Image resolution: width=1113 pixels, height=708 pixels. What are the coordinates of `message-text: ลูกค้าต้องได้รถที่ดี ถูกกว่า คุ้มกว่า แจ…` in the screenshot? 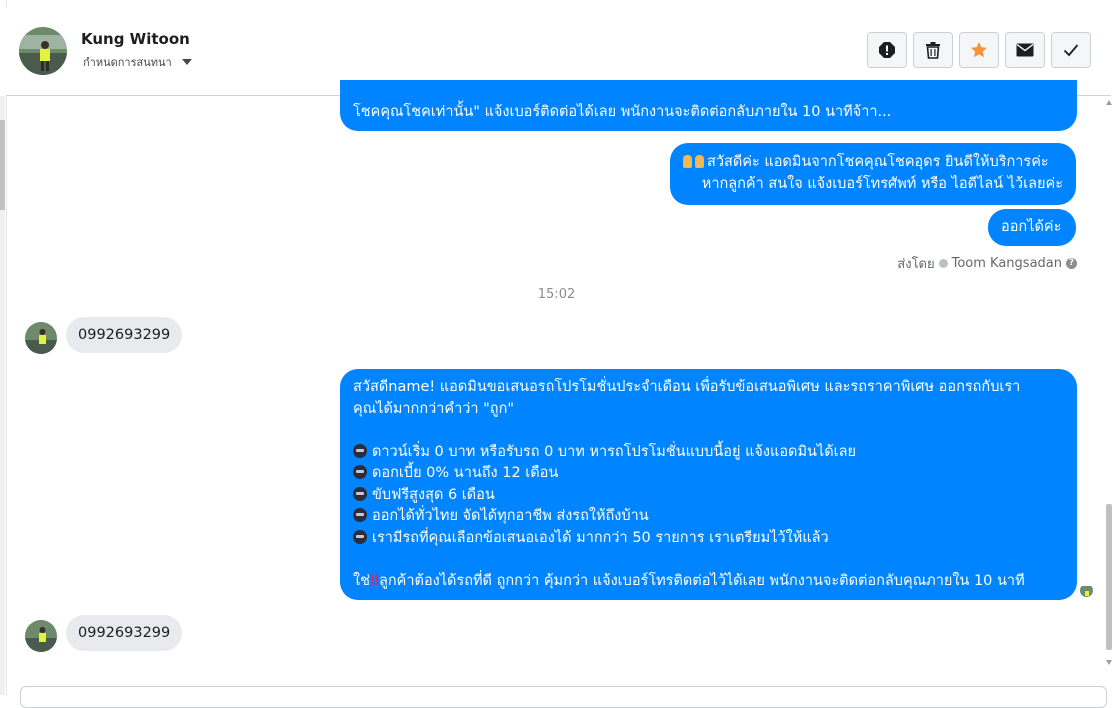 It's located at (702, 580).